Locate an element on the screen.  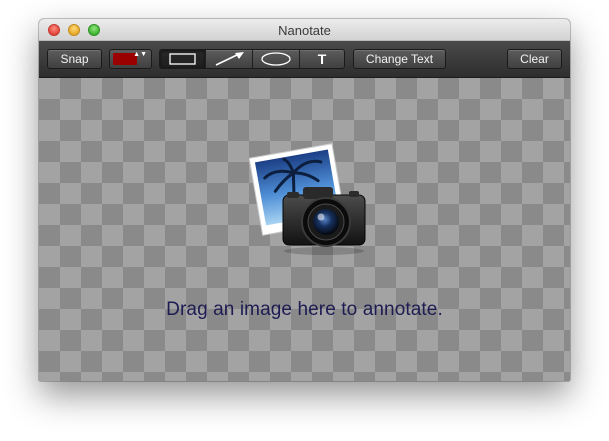
ellipse-icon is located at coordinates (276, 59).